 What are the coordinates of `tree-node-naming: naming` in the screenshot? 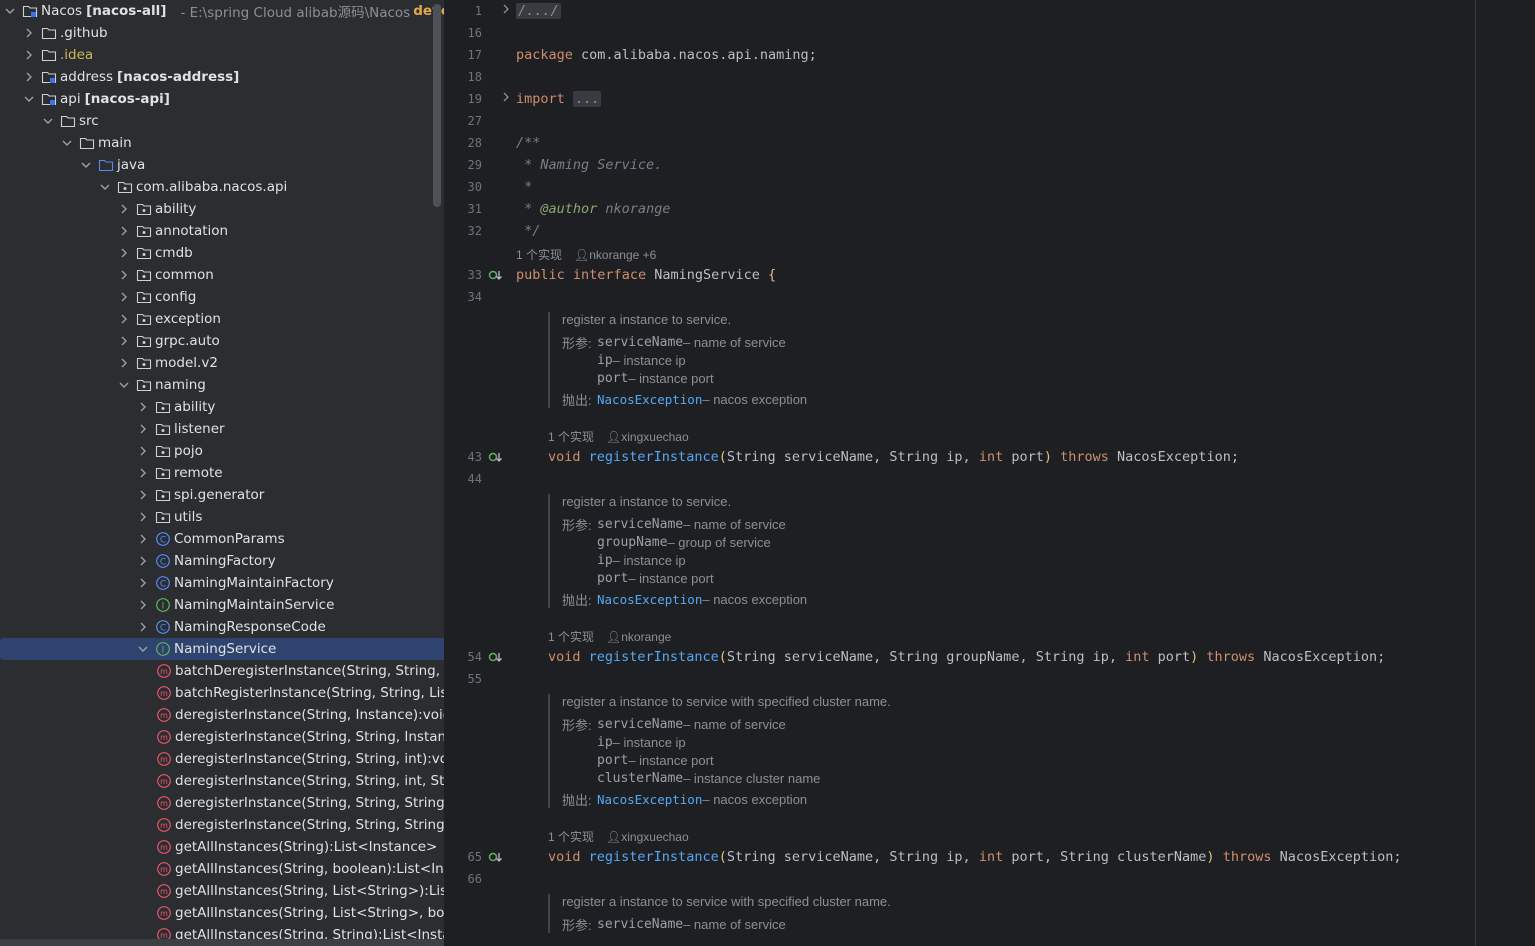 It's located at (222, 385).